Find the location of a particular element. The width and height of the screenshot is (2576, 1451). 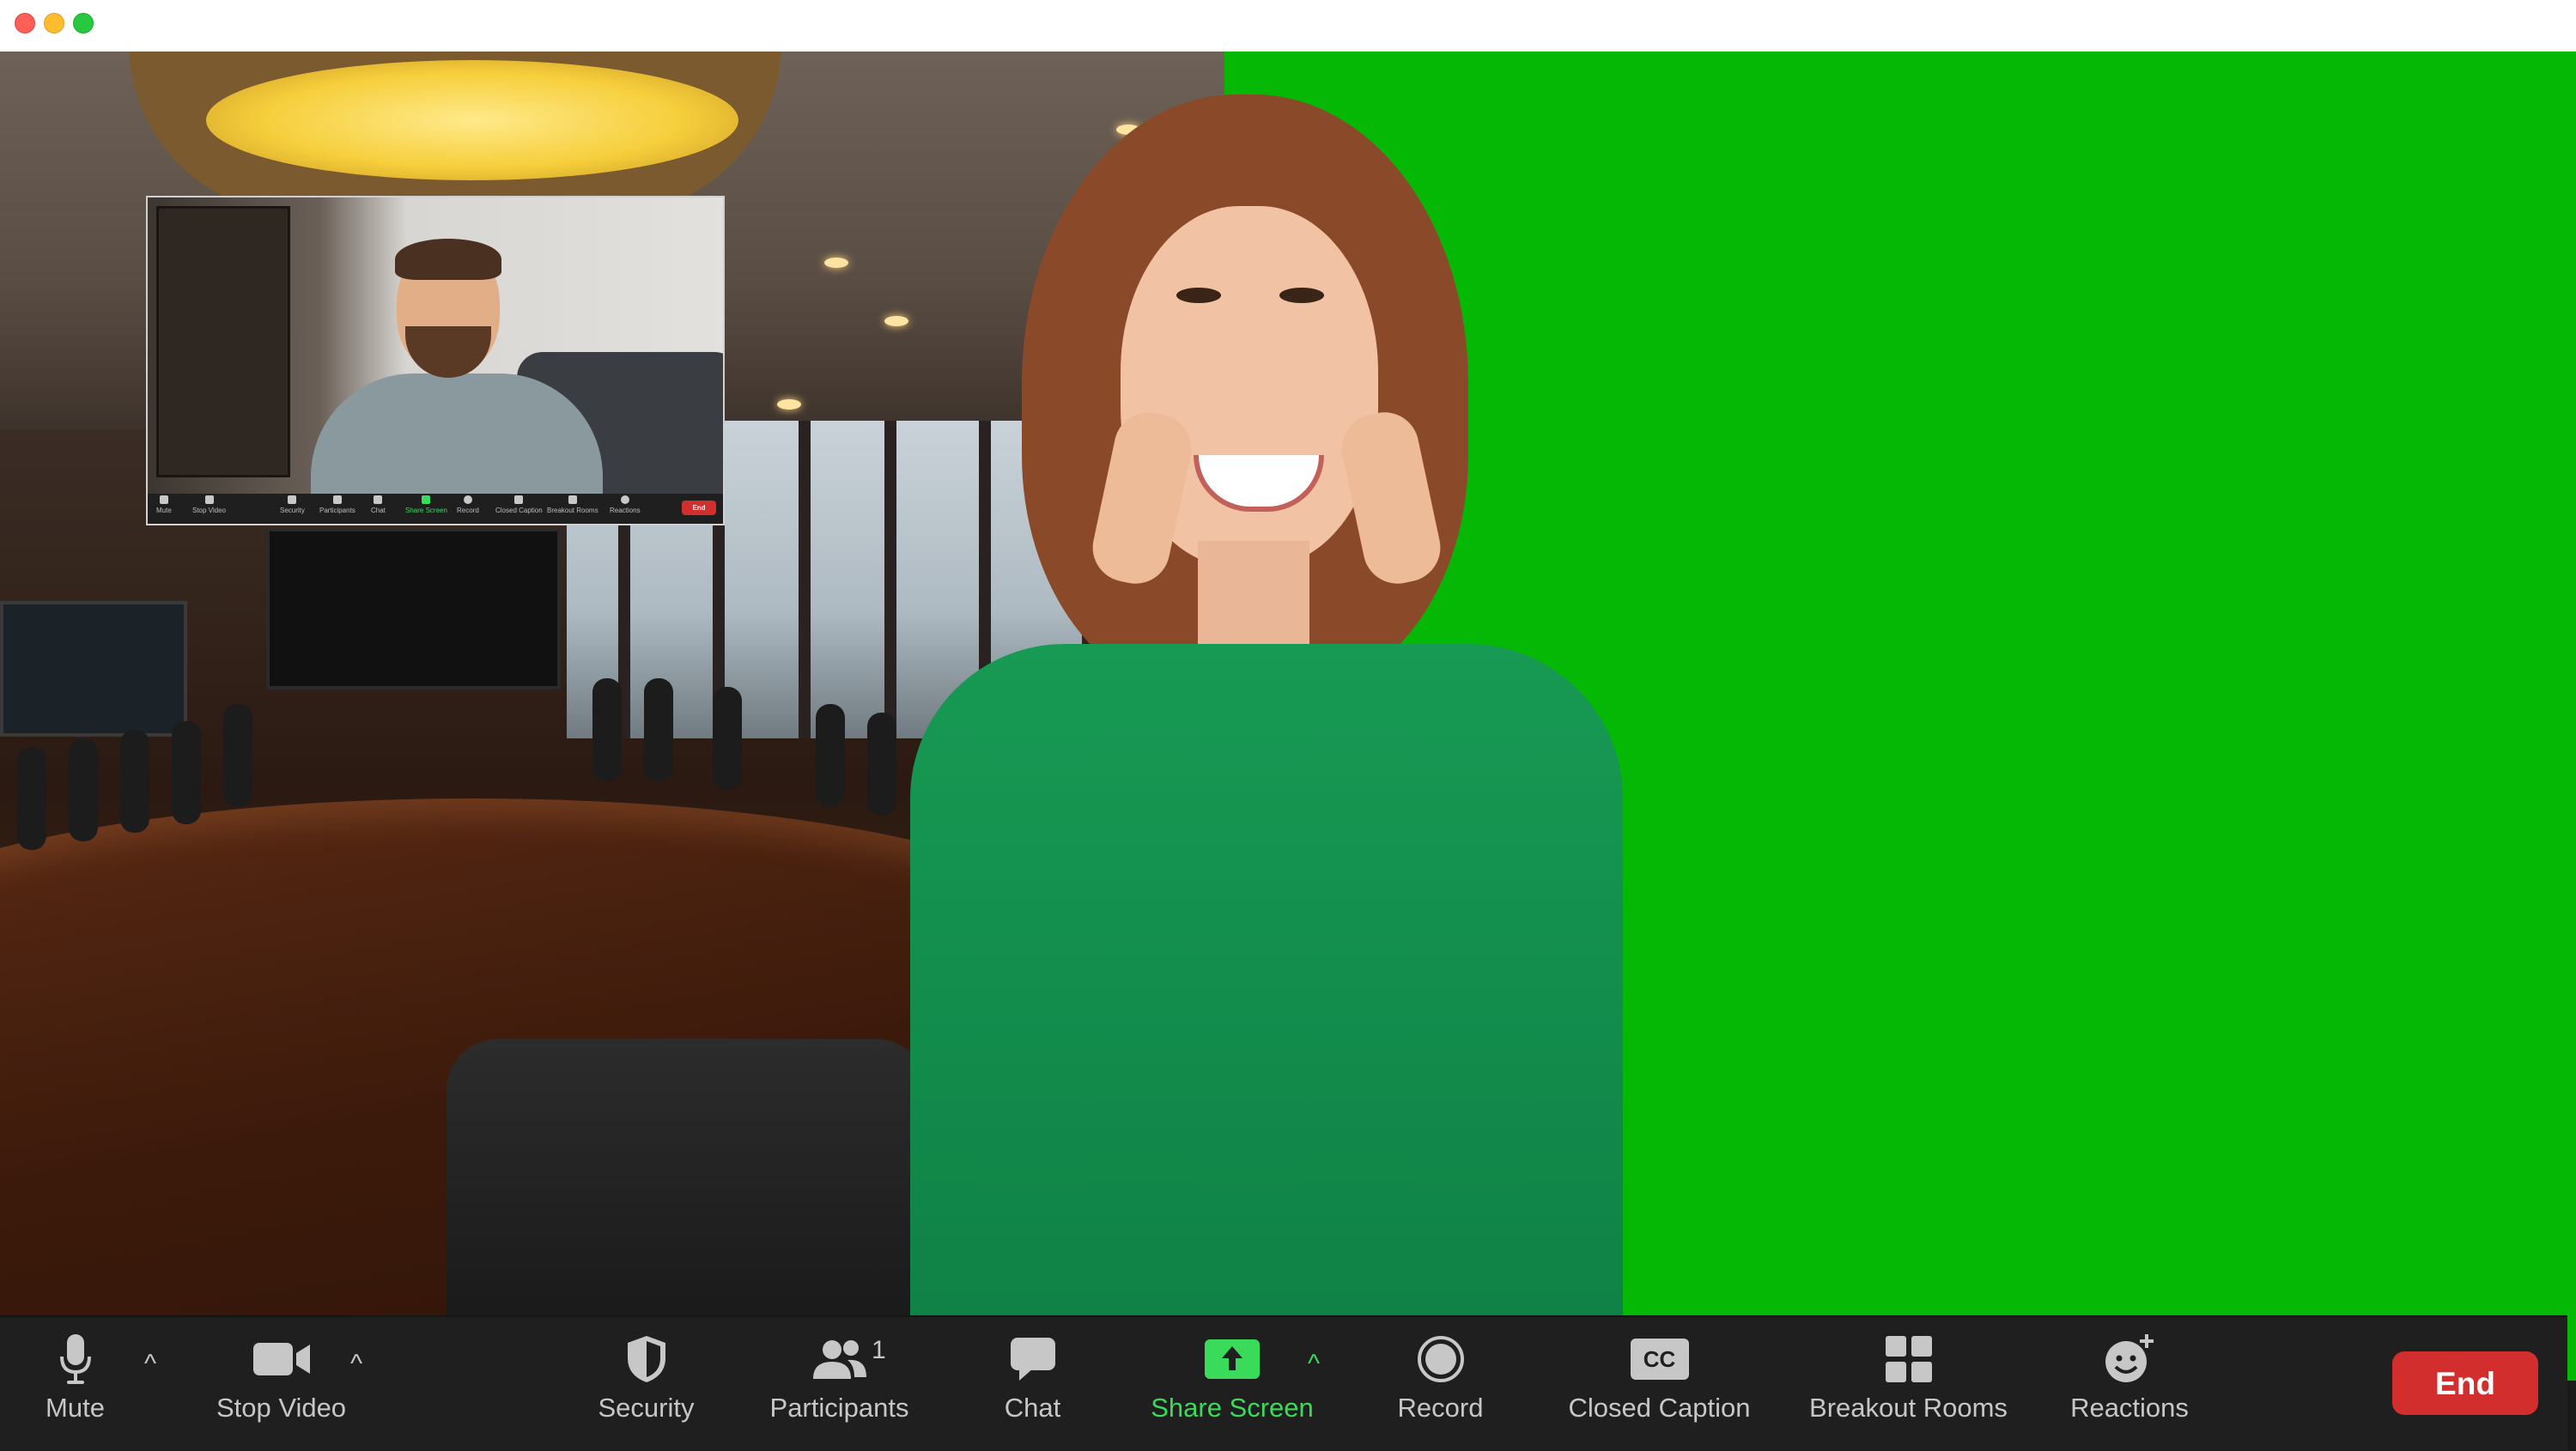

stop-video-label: Stop Video is located at coordinates (281, 1408).